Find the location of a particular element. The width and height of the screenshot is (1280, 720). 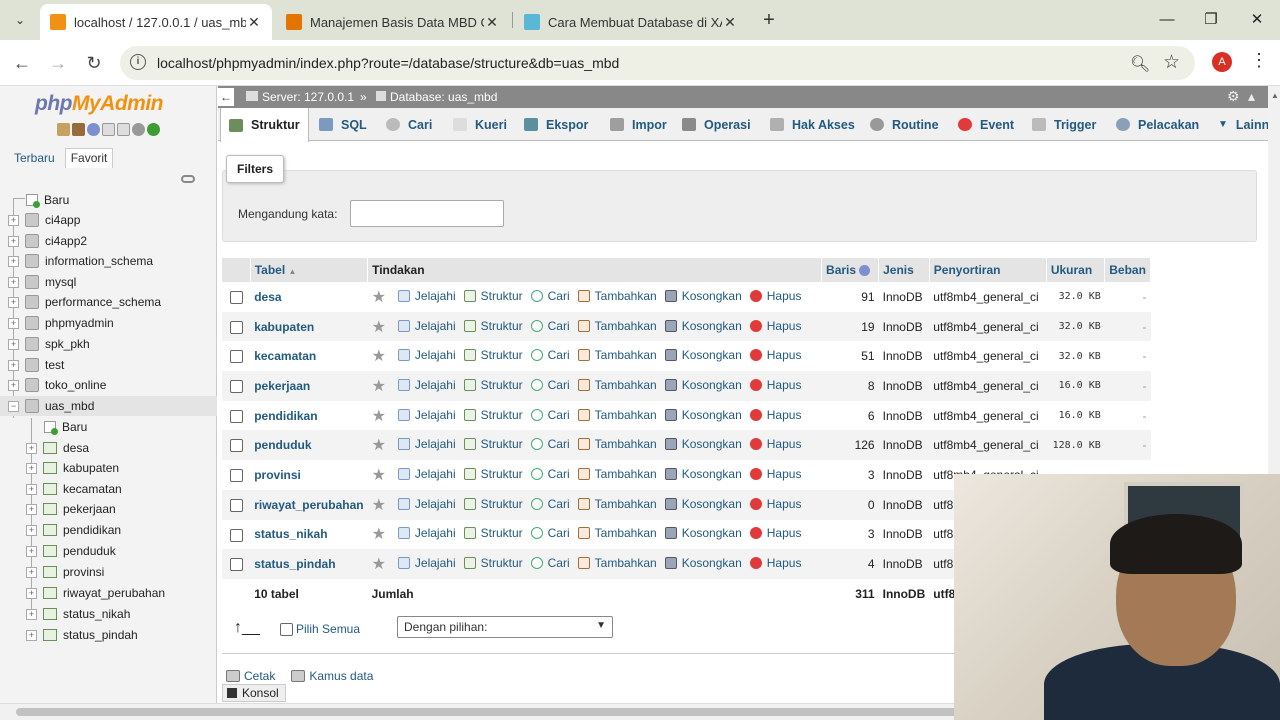

restore-icon: ❐ is located at coordinates (1211, 20).